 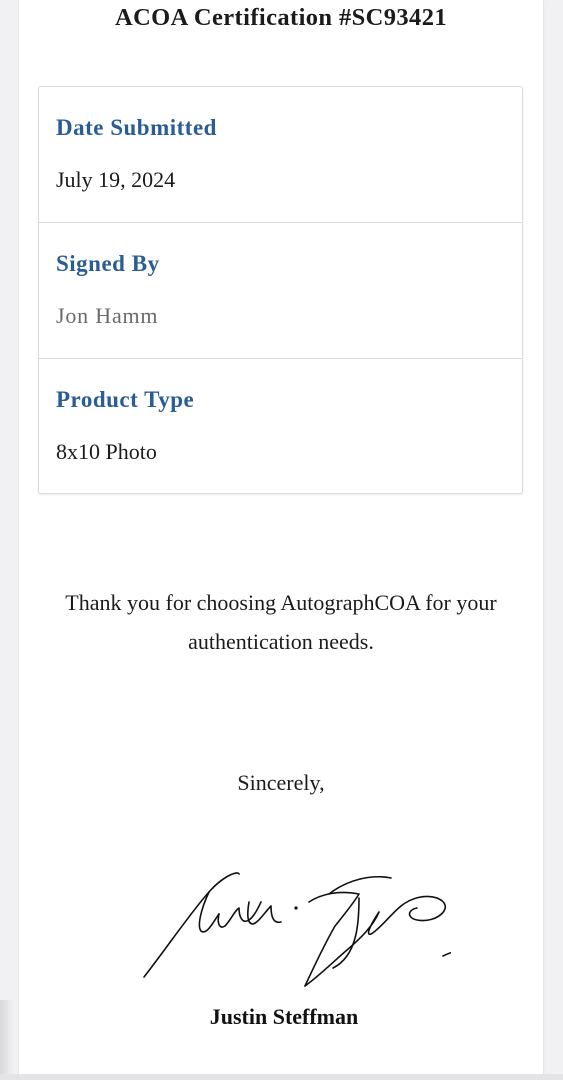 What do you see at coordinates (280, 155) in the screenshot?
I see `detail-row-date-submitted: Date Submitted July 19, 2024` at bounding box center [280, 155].